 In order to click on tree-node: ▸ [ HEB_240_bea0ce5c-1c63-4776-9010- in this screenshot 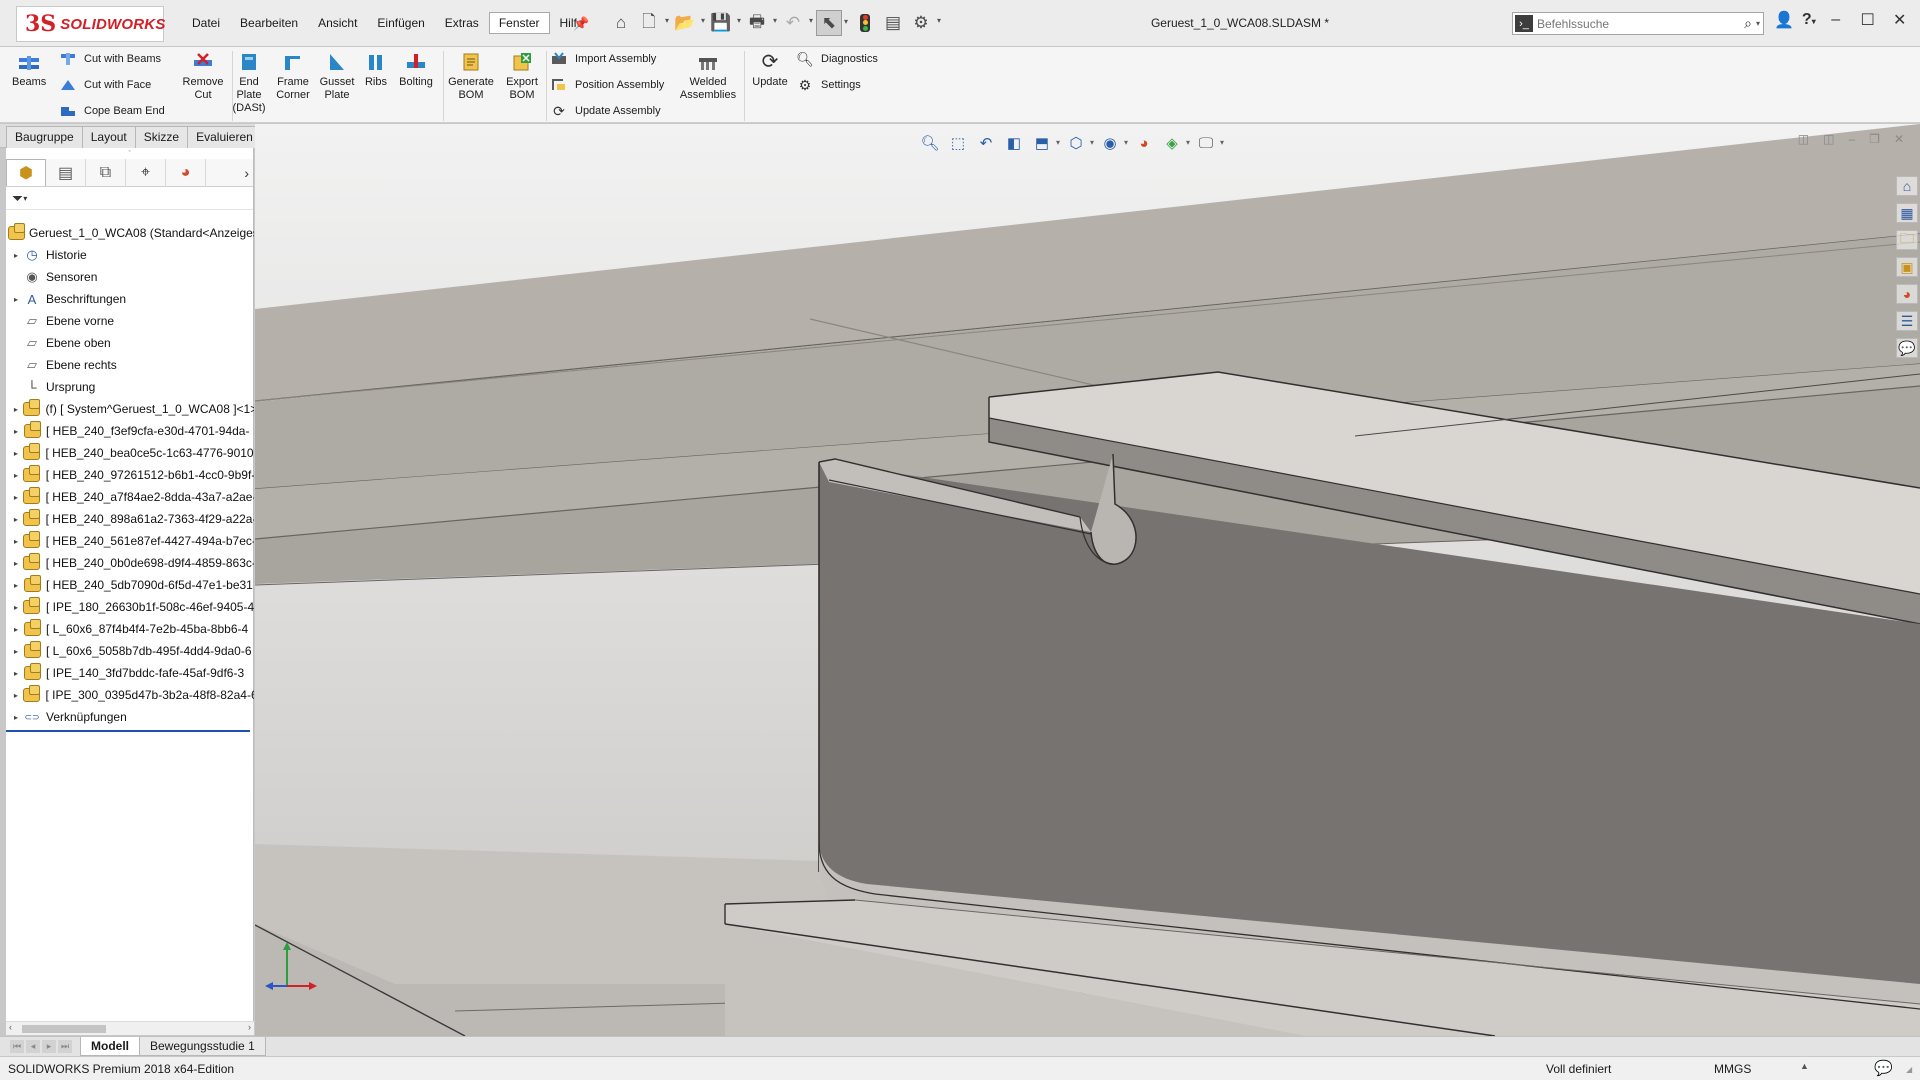, I will do `click(130, 453)`.